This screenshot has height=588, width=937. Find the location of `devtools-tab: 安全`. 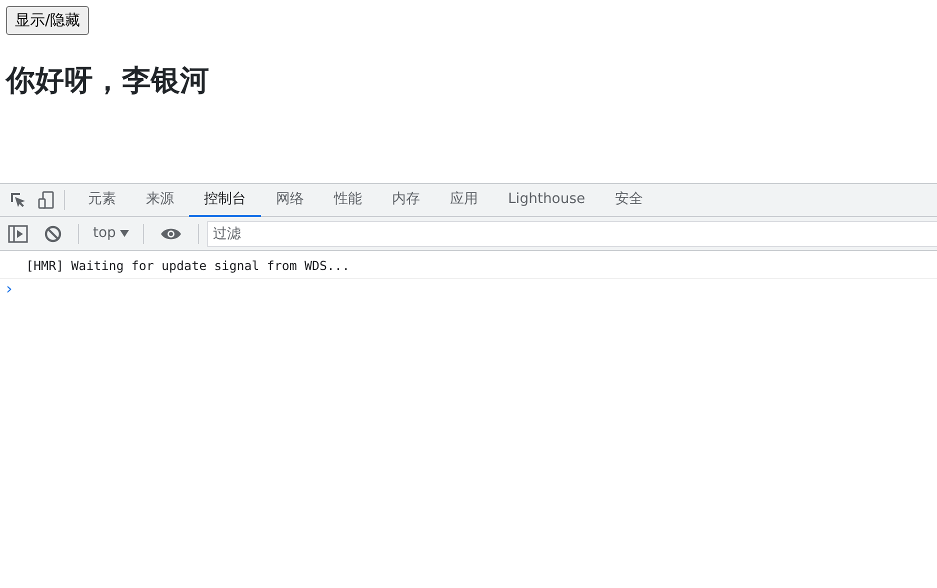

devtools-tab: 安全 is located at coordinates (629, 200).